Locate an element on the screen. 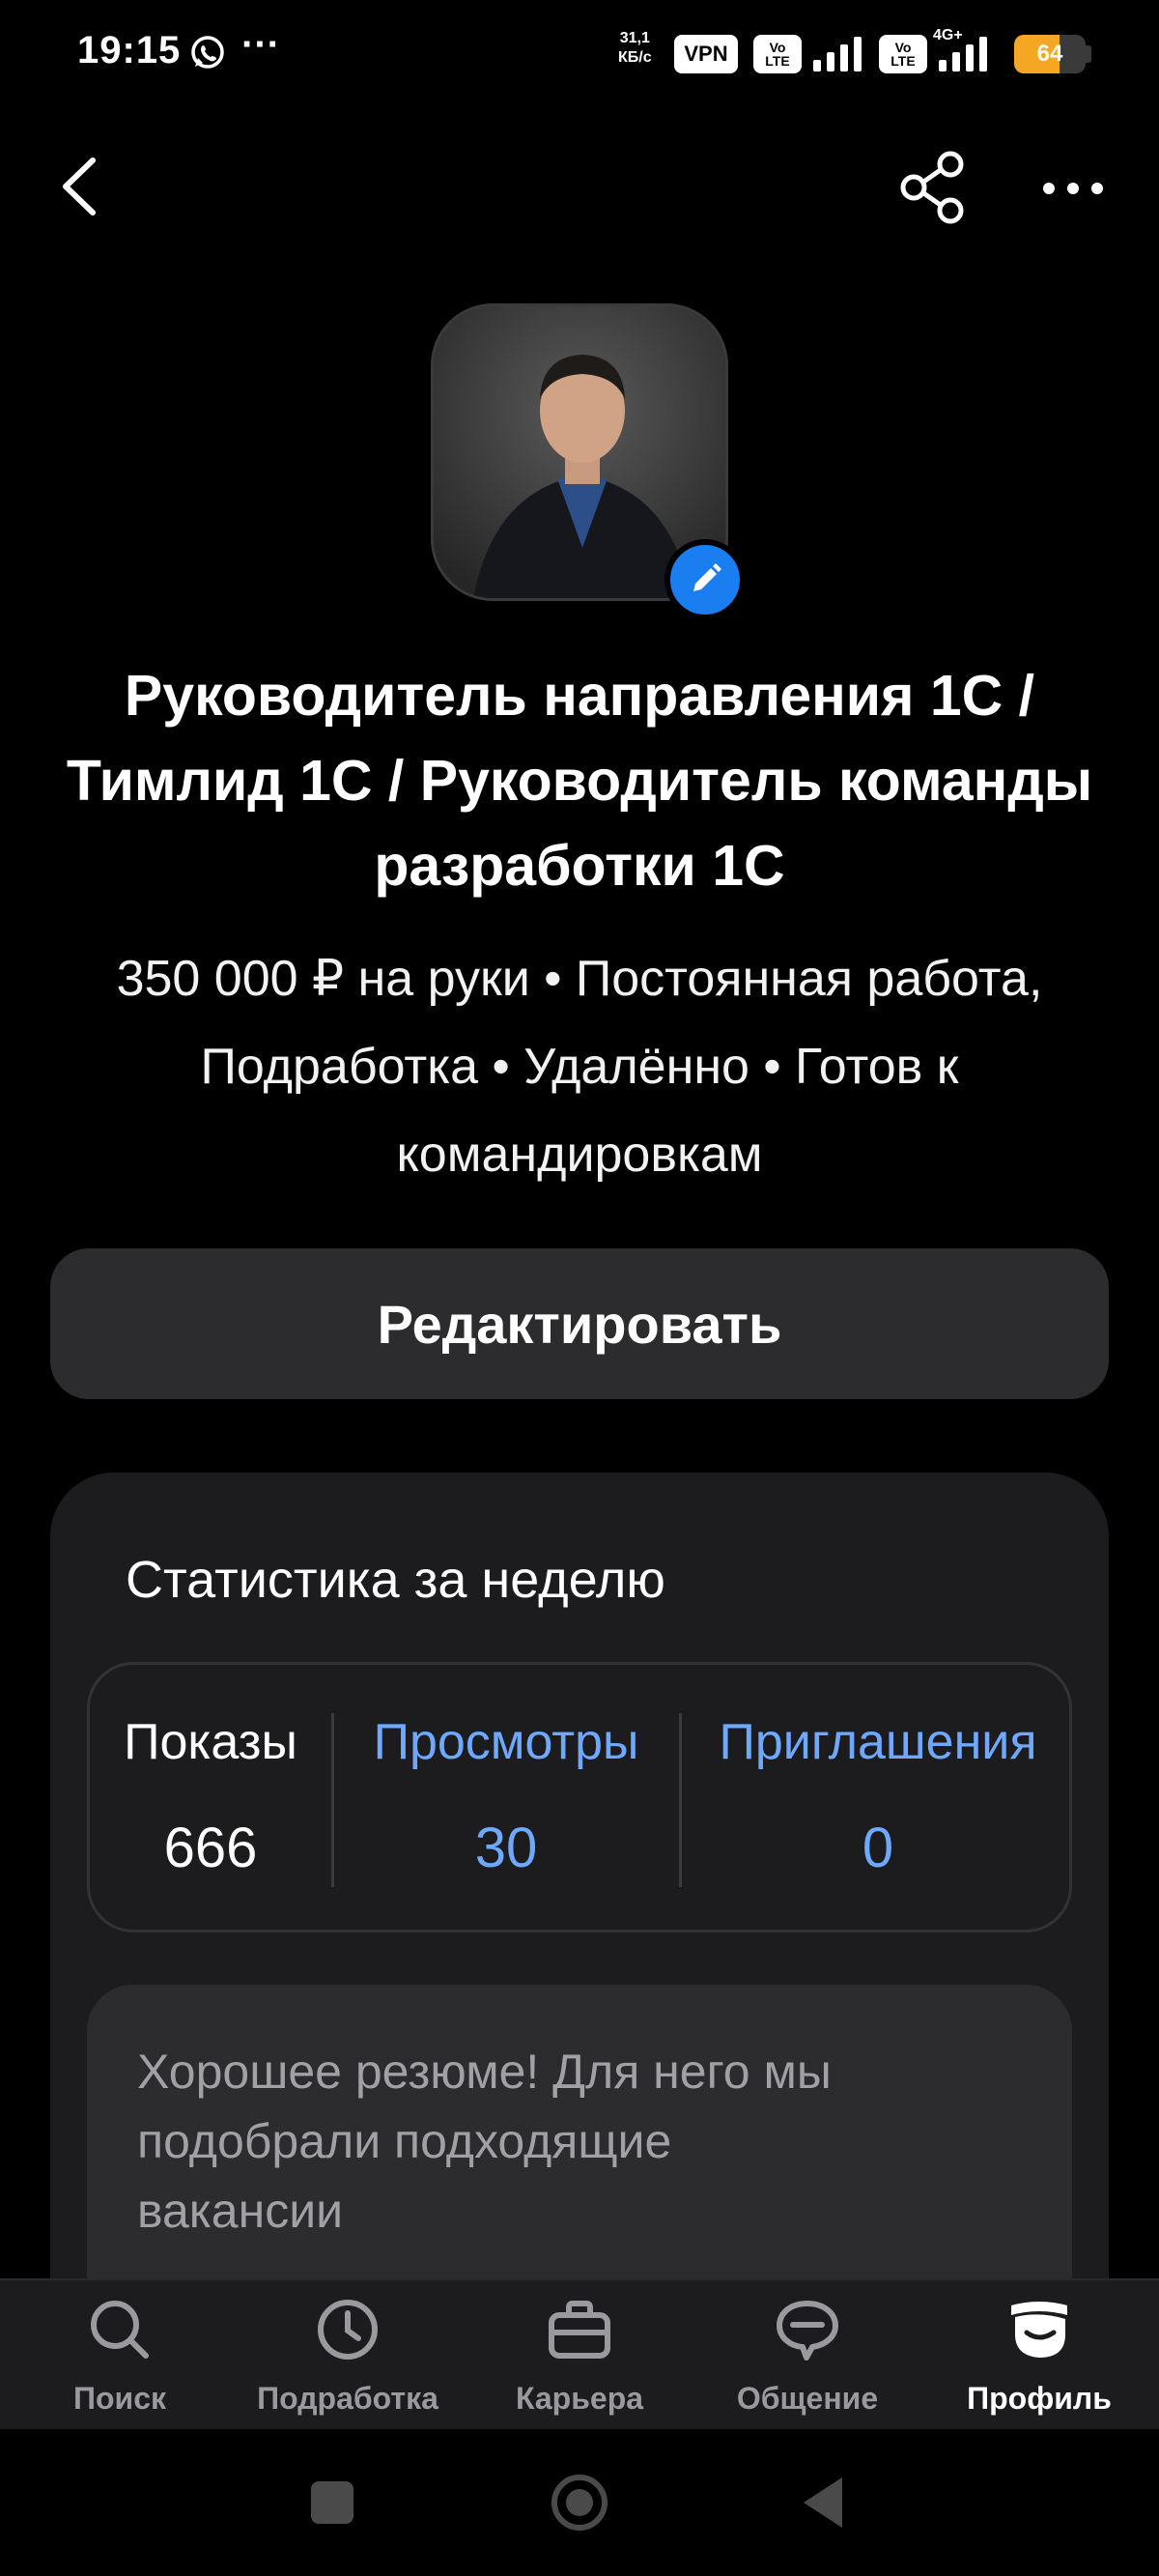  nav-search-label: Поиск is located at coordinates (119, 2399).